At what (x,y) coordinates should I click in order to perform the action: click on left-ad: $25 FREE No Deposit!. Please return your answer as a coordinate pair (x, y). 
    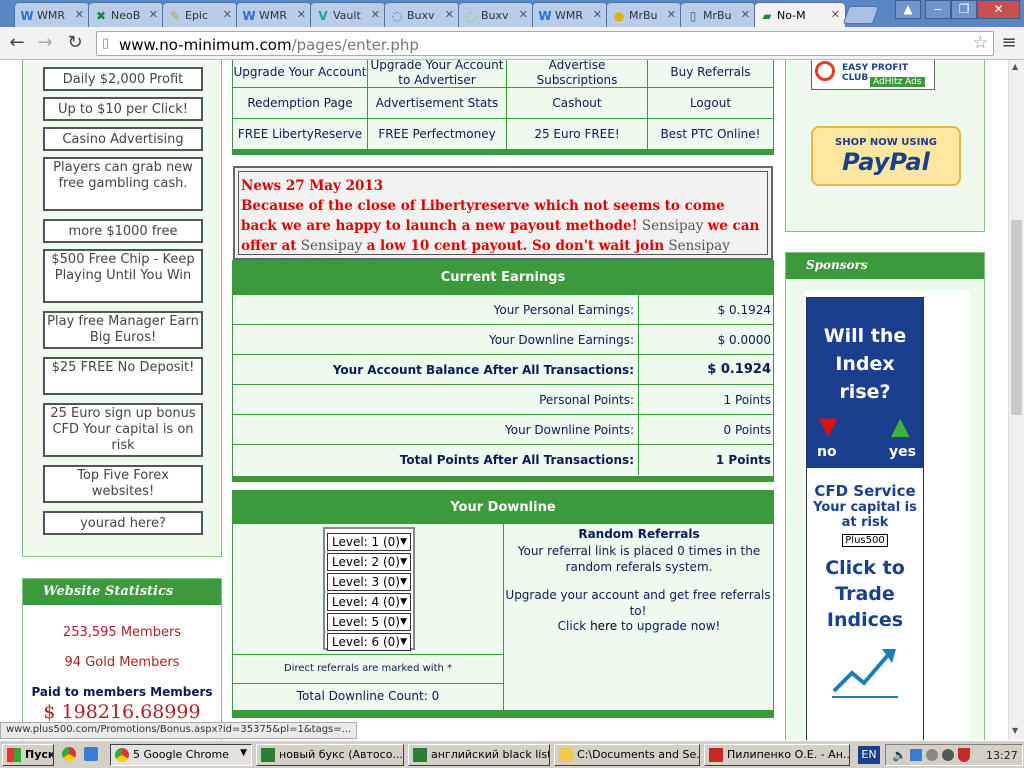
    Looking at the image, I should click on (123, 376).